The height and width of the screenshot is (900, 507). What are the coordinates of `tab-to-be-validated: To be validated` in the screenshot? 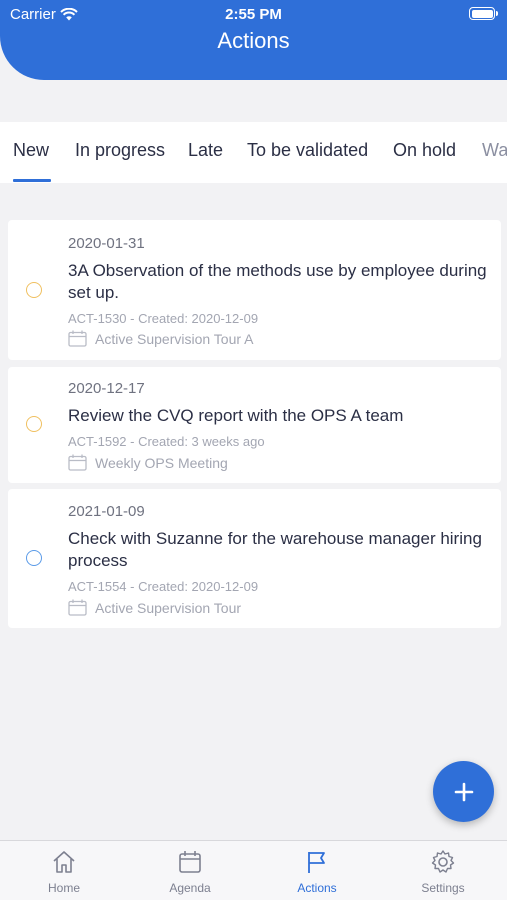 It's located at (307, 150).